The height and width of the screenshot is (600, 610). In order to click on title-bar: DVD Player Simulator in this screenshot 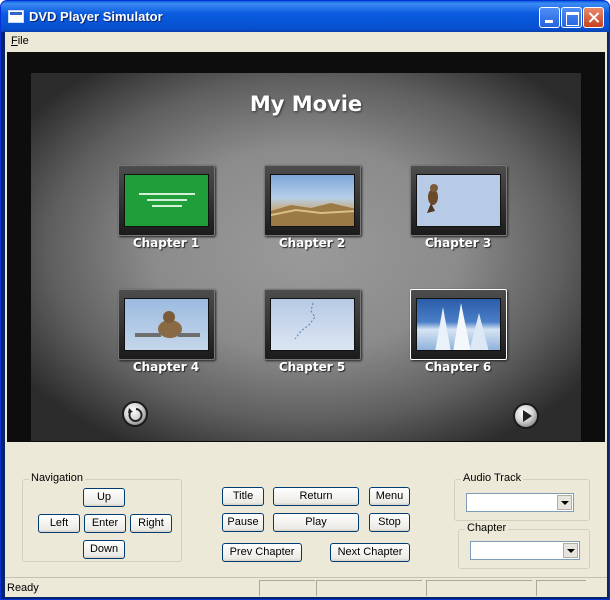, I will do `click(305, 16)`.